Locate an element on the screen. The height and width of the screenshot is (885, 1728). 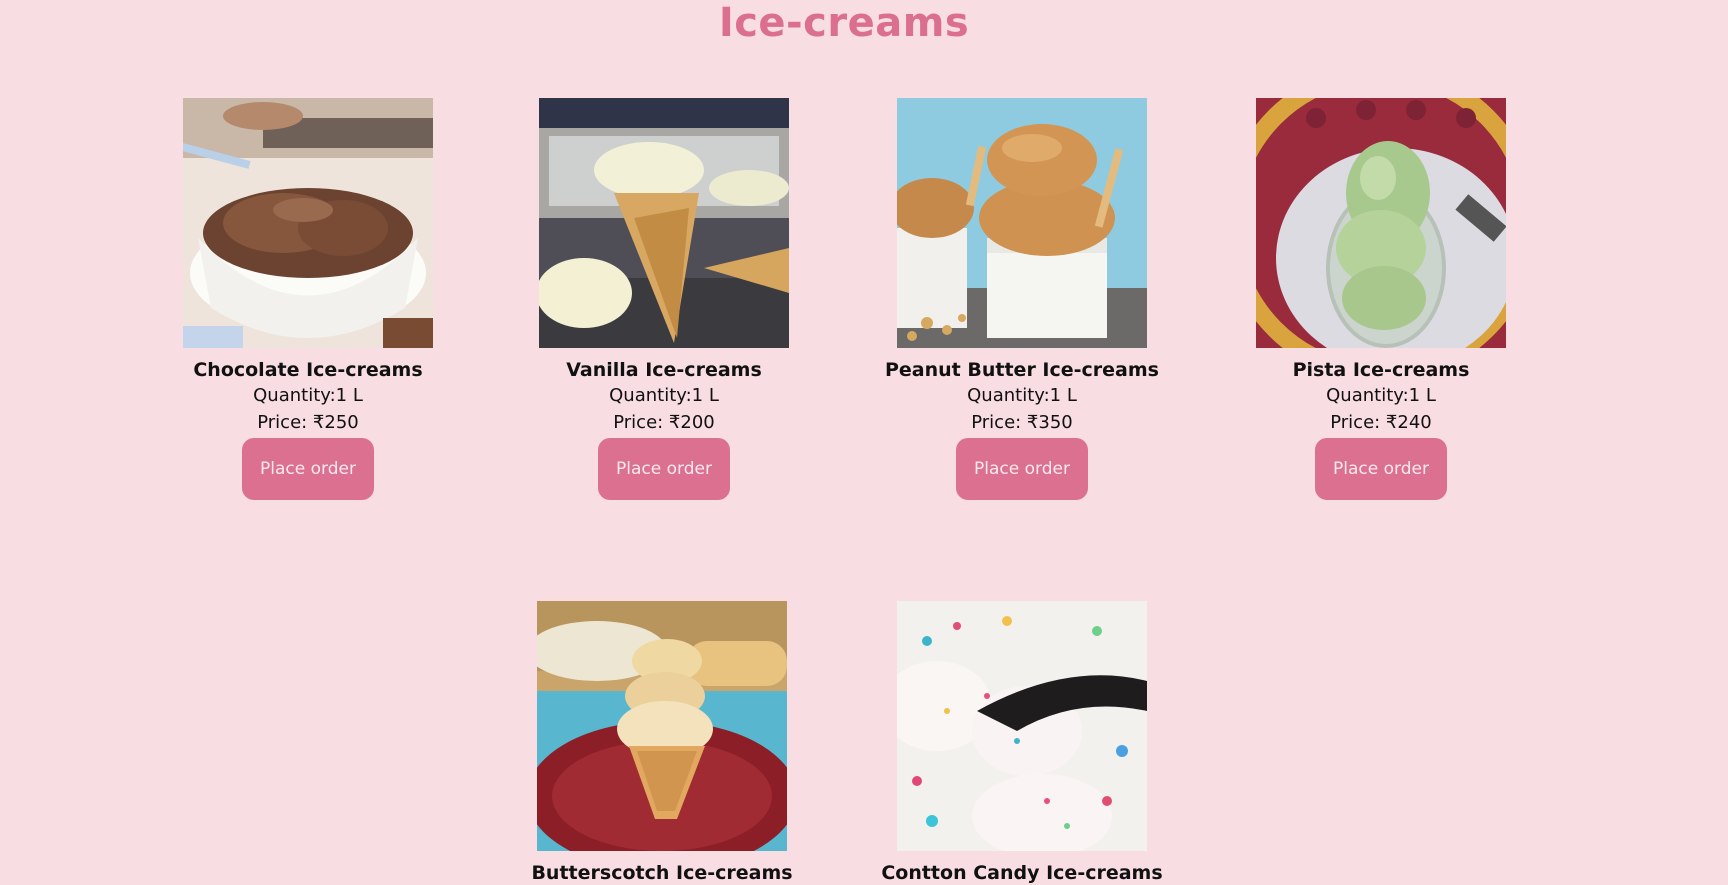
product-name: Peanut Butter Ice-creams is located at coordinates (1022, 370).